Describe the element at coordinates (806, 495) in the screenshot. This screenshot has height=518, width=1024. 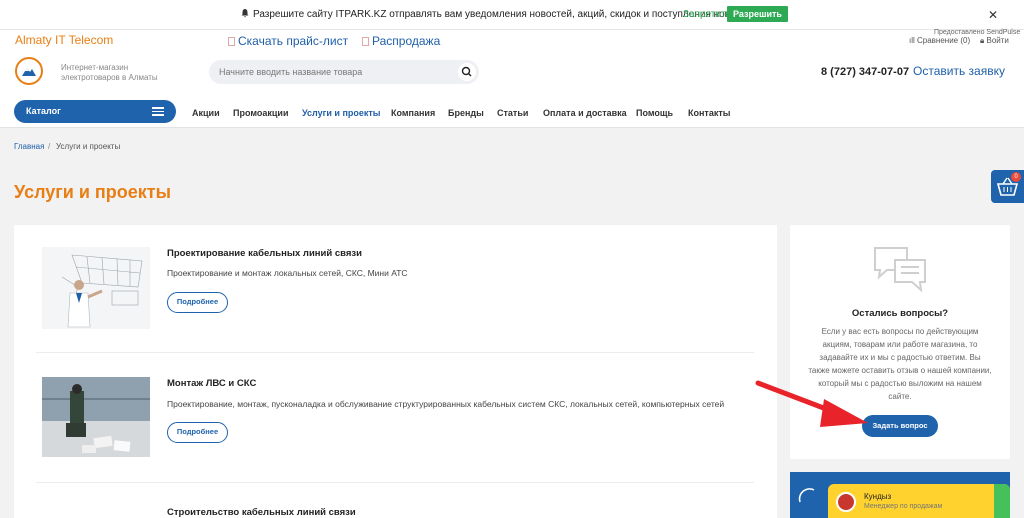
I see `spinner-icon` at that location.